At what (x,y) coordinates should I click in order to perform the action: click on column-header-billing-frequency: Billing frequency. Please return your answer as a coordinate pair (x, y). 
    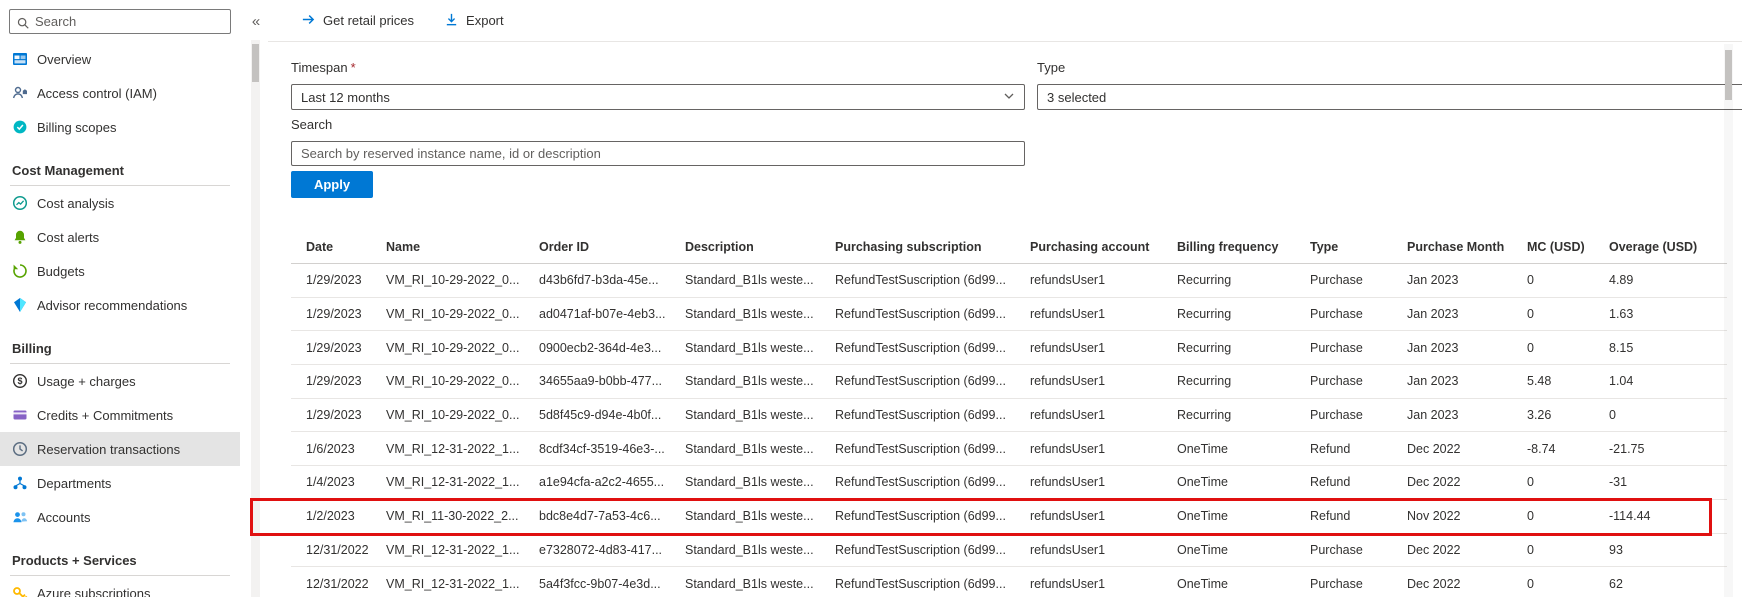
    Looking at the image, I should click on (1243, 247).